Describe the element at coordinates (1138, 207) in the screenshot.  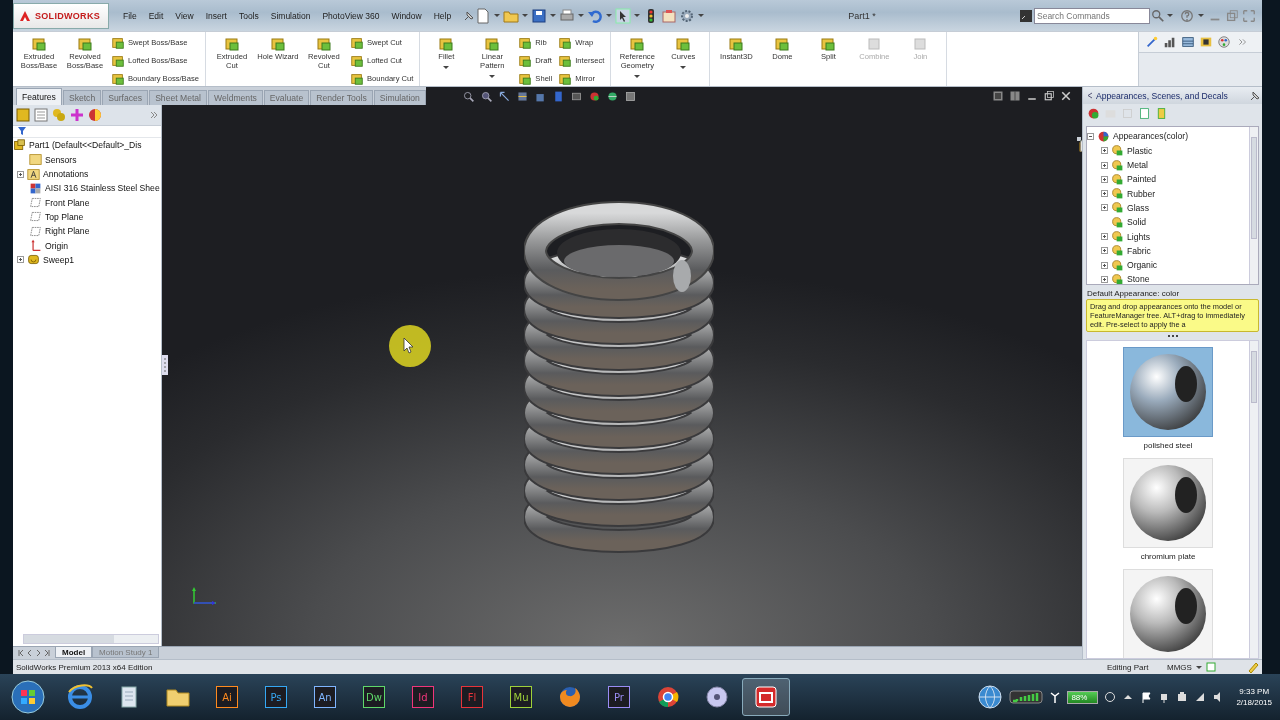
I see `tree-item: Glass` at that location.